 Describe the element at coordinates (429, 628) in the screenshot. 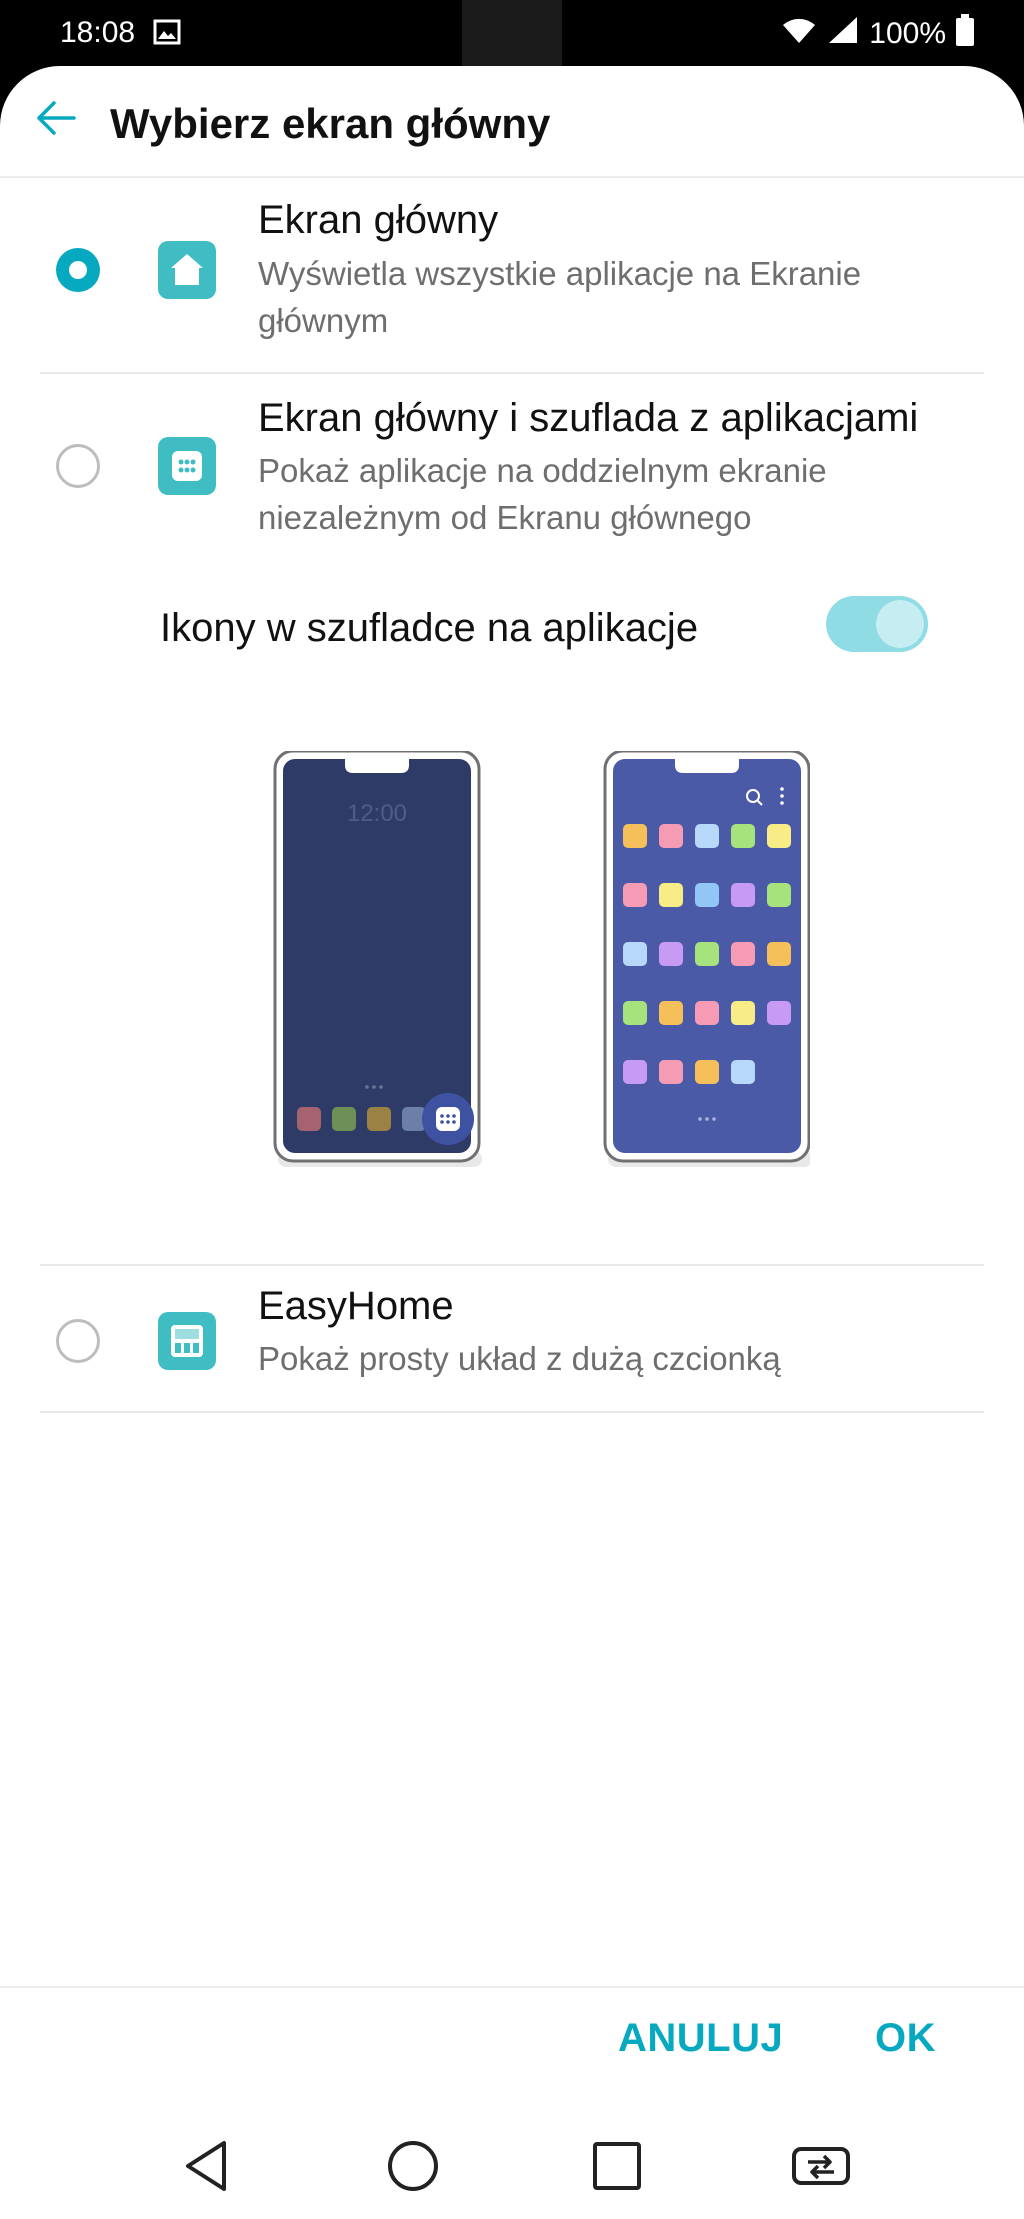

I see `drawer-icons-label: Ikony w szufladce na aplikacje` at that location.